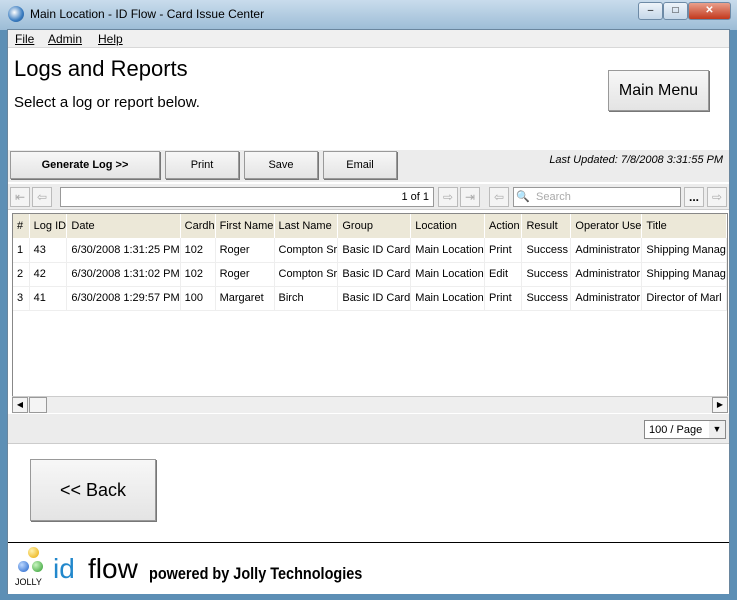 The width and height of the screenshot is (737, 600). What do you see at coordinates (64, 568) in the screenshot?
I see `brand-id: id` at bounding box center [64, 568].